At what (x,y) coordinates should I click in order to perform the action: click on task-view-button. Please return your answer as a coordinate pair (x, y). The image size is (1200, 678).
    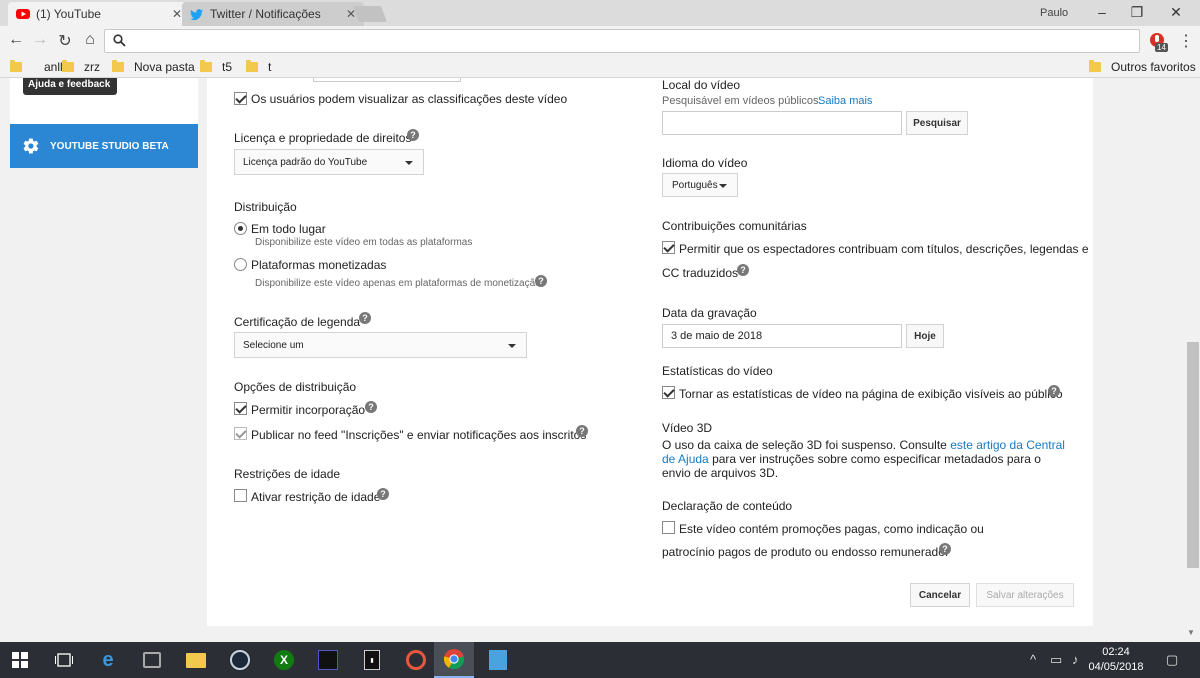
    Looking at the image, I should click on (64, 660).